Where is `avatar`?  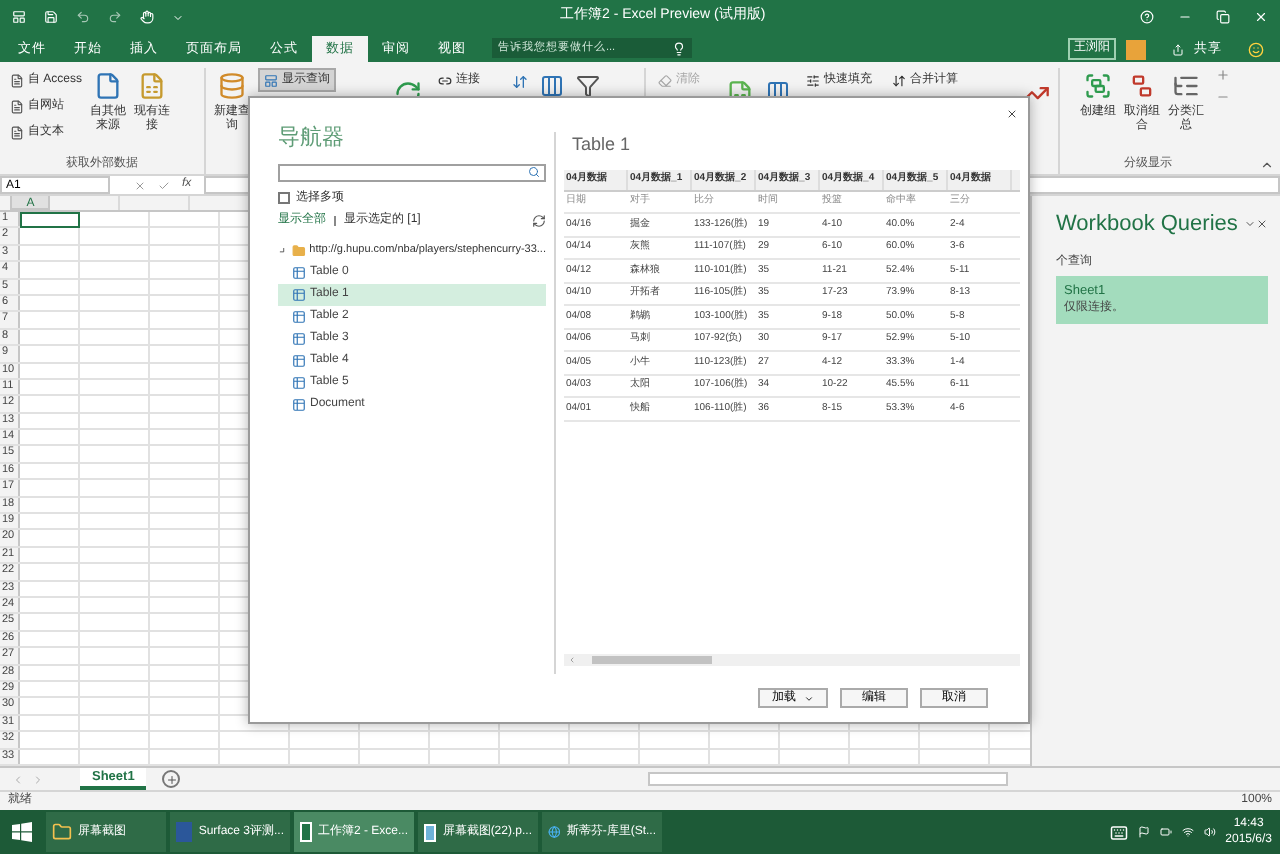 avatar is located at coordinates (1136, 49).